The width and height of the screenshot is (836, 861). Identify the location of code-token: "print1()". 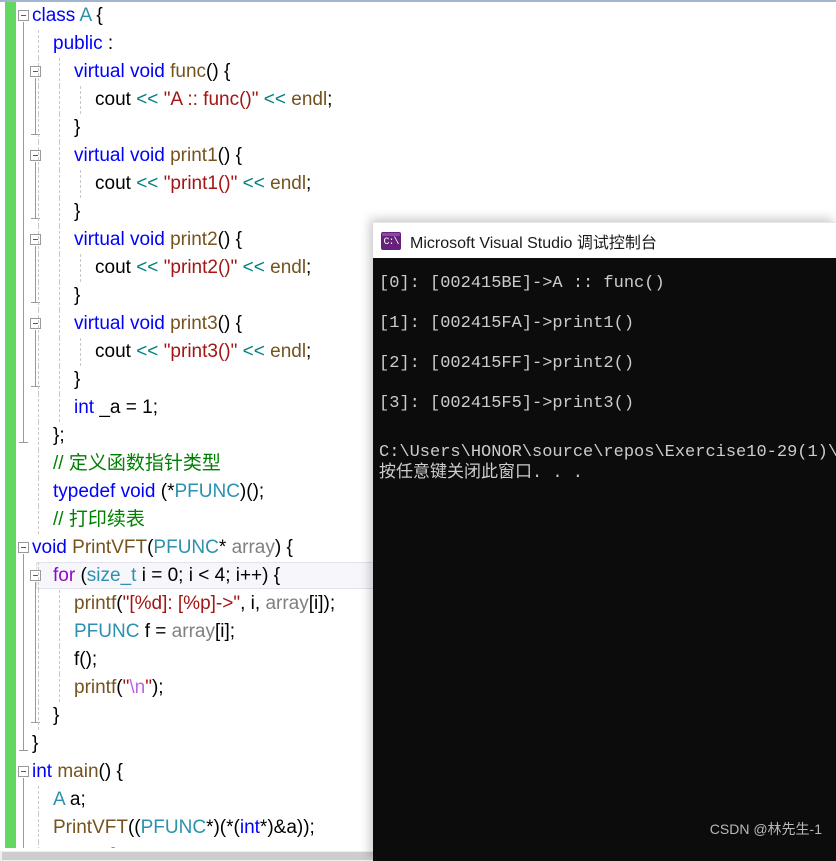
(200, 183).